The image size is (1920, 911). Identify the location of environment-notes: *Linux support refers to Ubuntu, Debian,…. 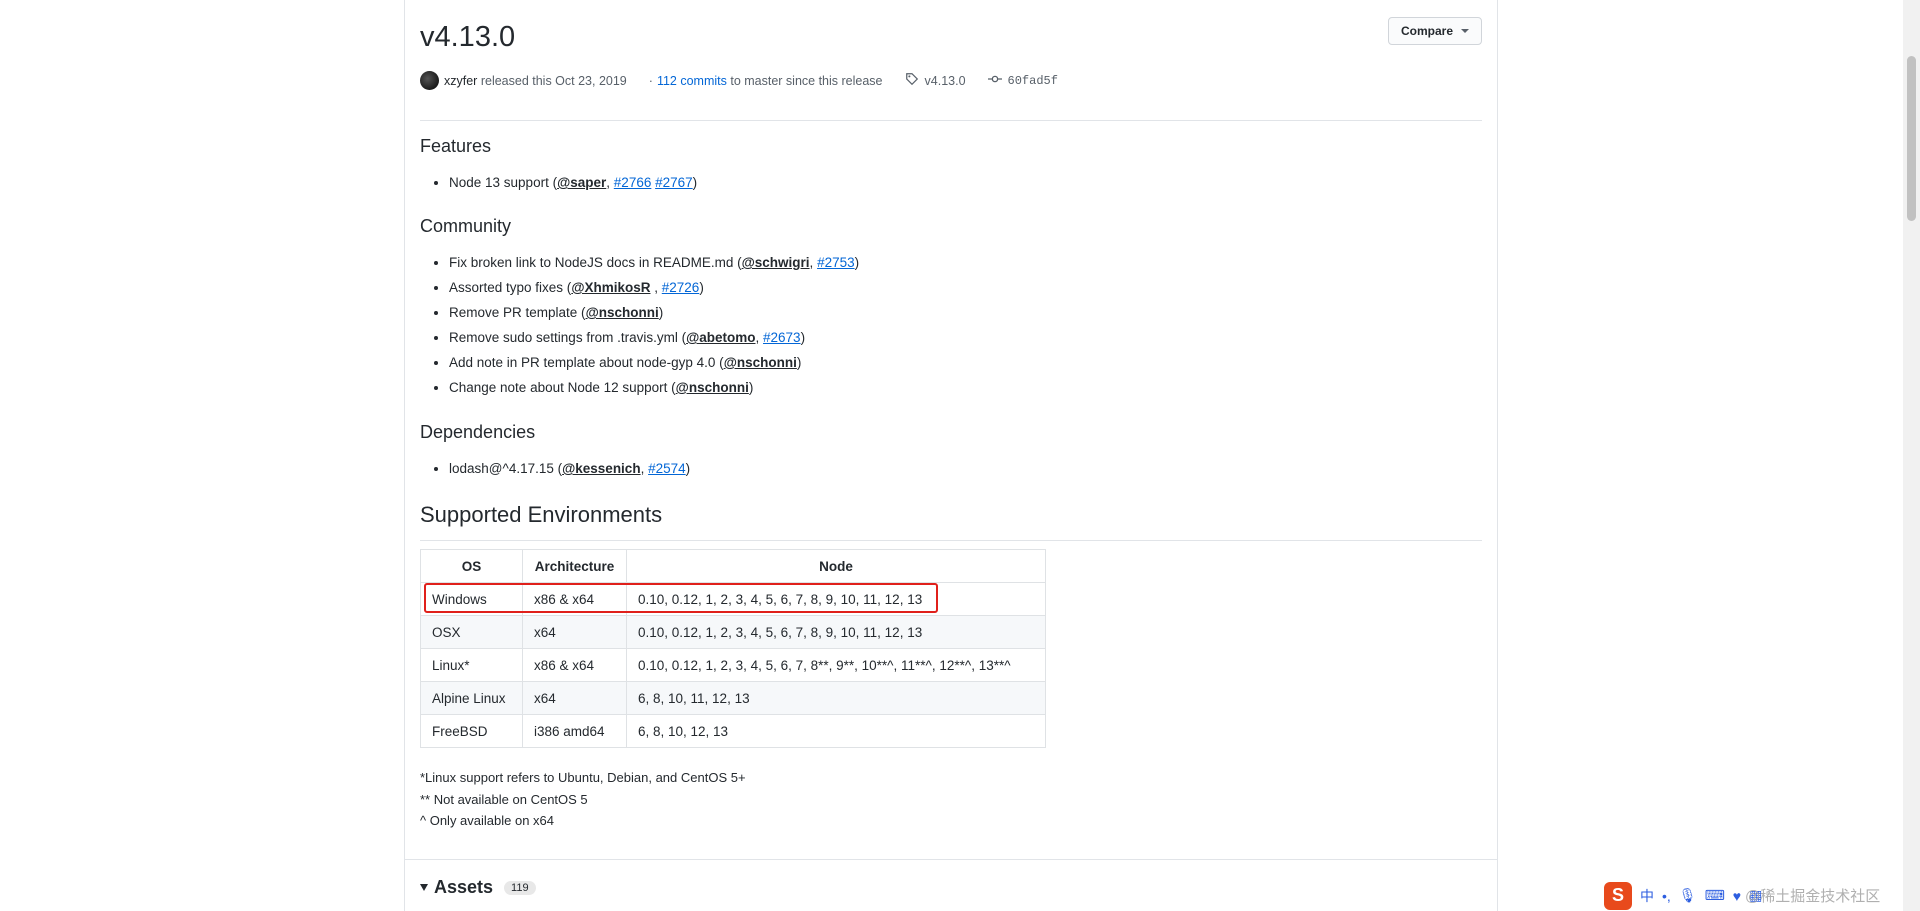
(583, 799).